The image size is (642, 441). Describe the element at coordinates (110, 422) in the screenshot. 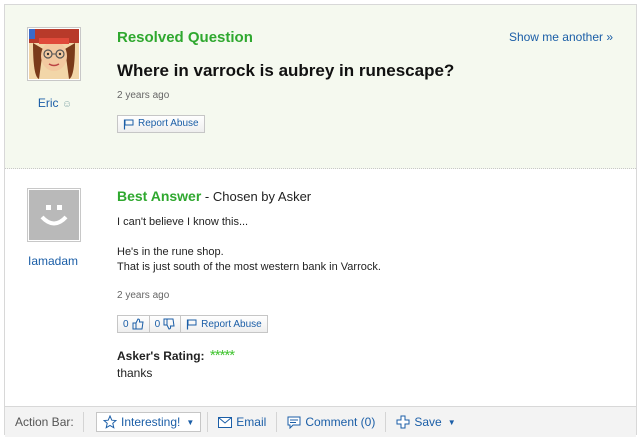

I see `star-outline-icon` at that location.